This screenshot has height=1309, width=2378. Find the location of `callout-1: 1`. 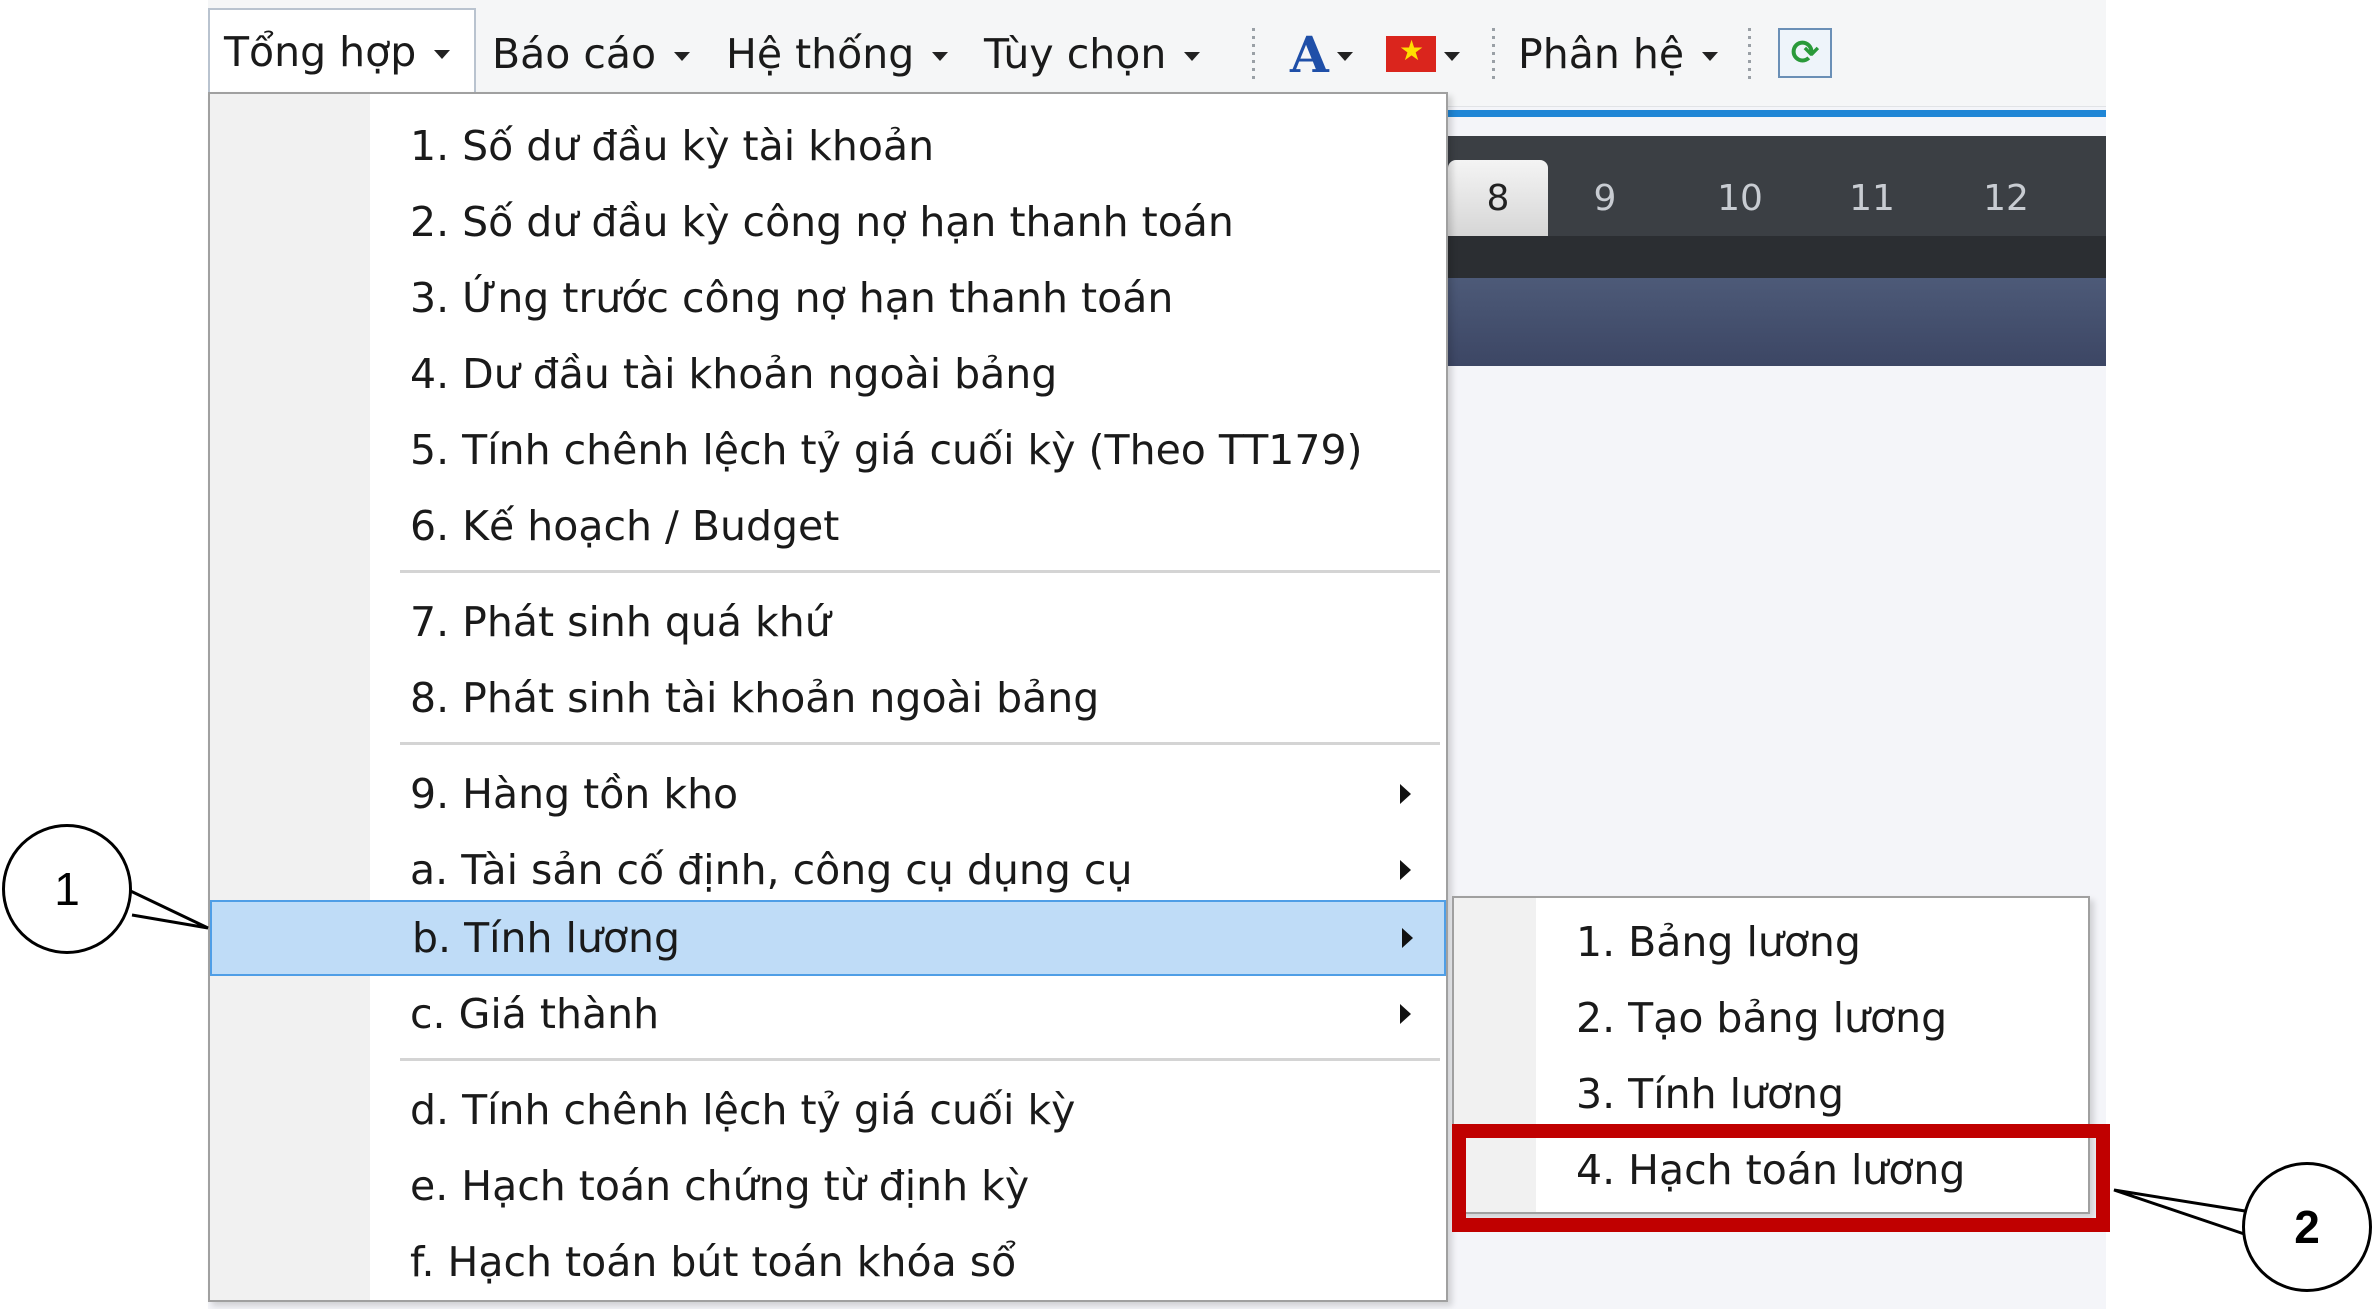

callout-1: 1 is located at coordinates (67, 889).